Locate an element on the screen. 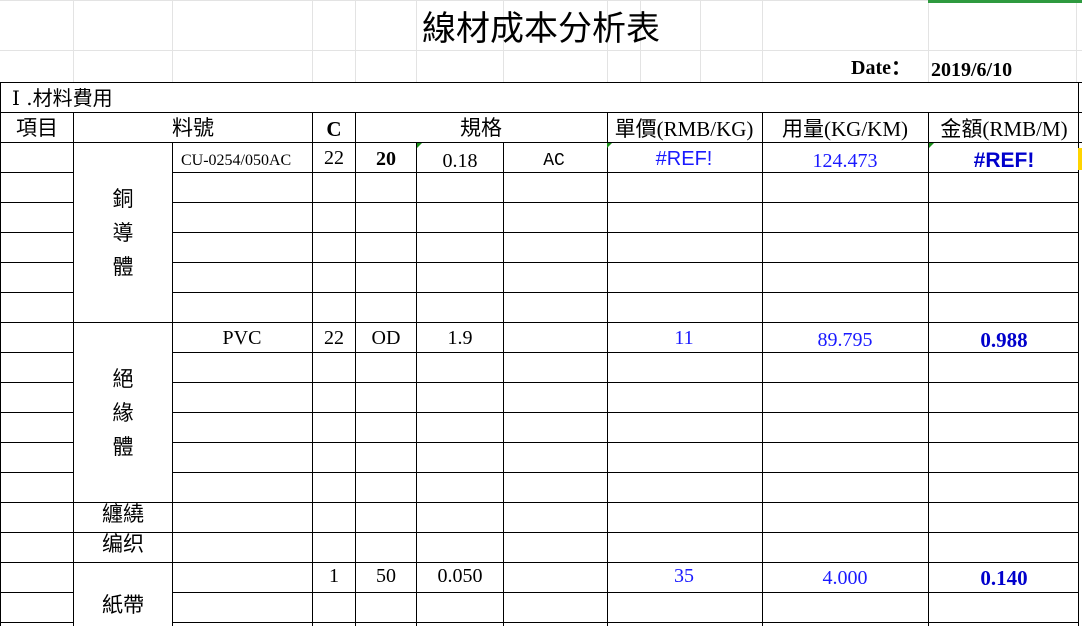  cell-spec2: 0.050 is located at coordinates (460, 576).